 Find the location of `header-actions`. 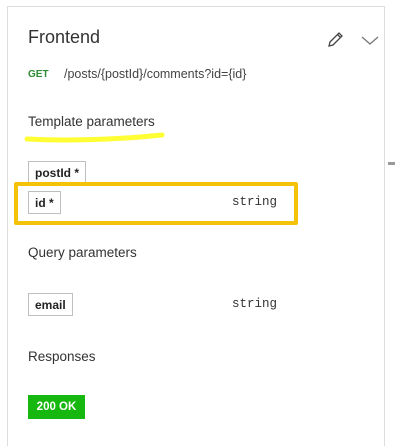

header-actions is located at coordinates (353, 40).